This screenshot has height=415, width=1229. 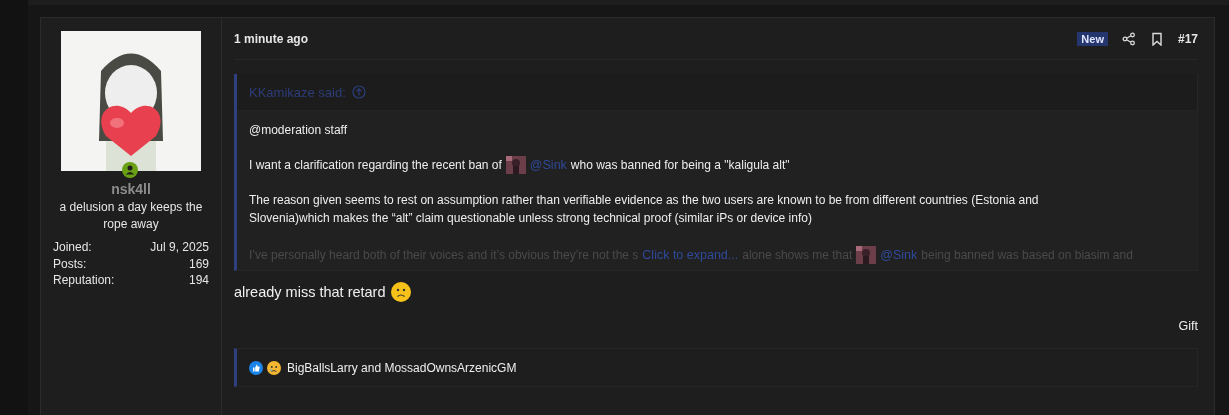 I want to click on stat-label: Posts:, so click(x=70, y=263).